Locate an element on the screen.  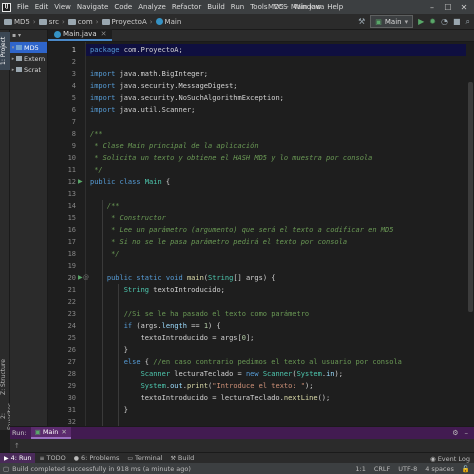
code-line: import java.util.Scanner; is located at coordinates (276, 110).